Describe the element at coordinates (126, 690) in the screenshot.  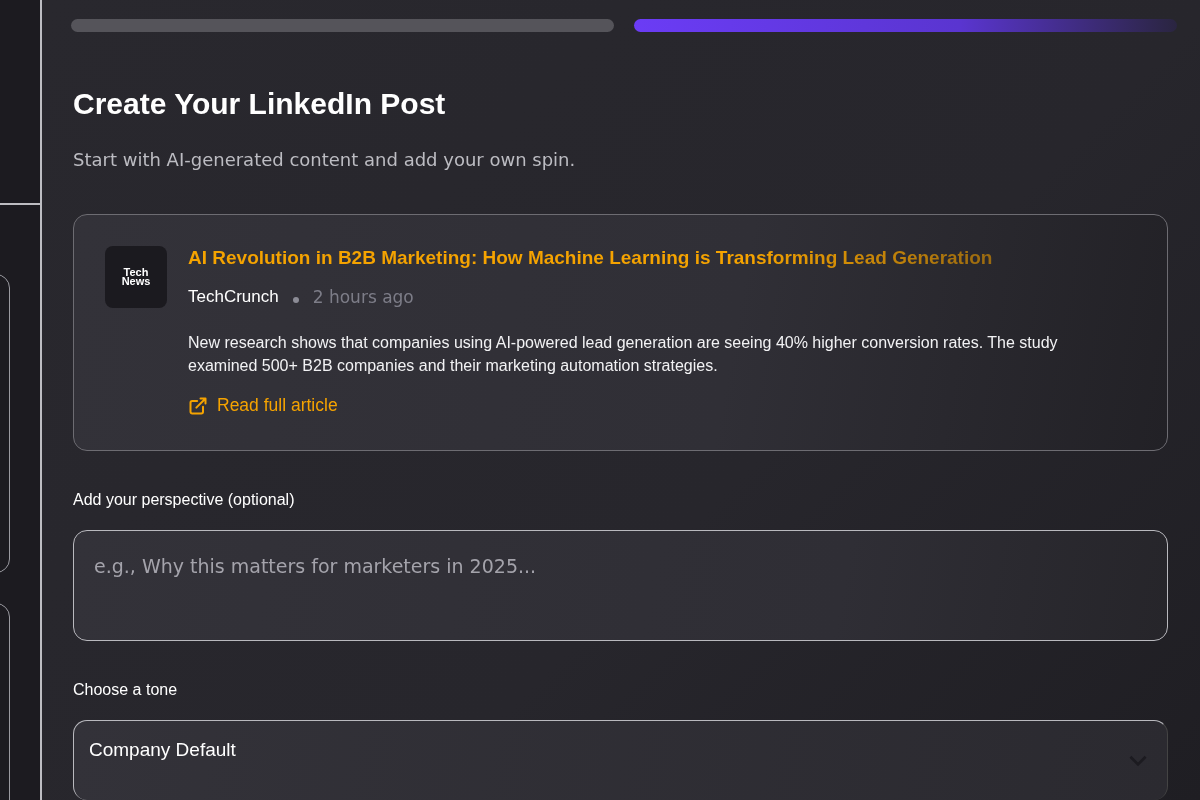
I see `field-label: Choose a tone` at that location.